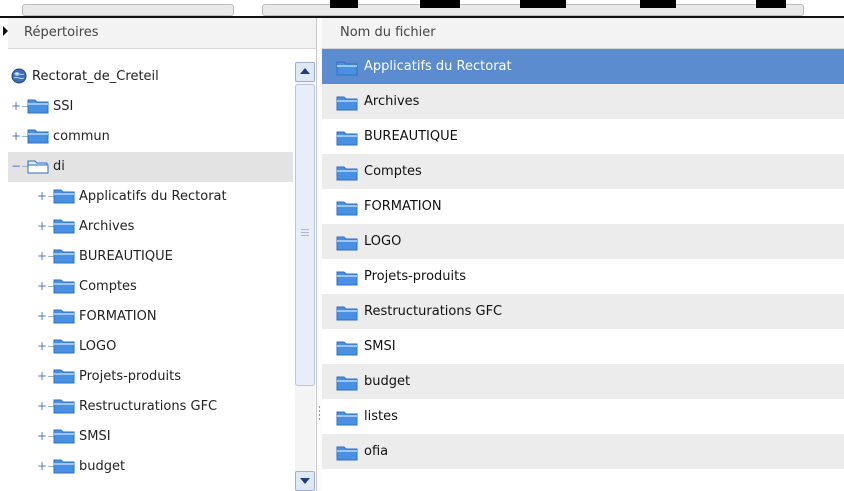 The width and height of the screenshot is (844, 491). What do you see at coordinates (392, 101) in the screenshot?
I see `file-name: Archives` at bounding box center [392, 101].